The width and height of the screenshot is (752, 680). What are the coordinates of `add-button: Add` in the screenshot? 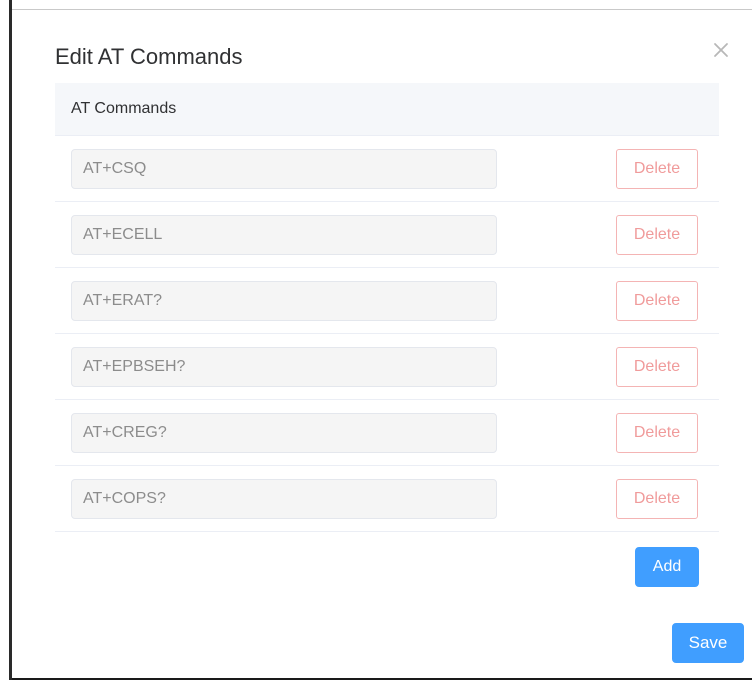 It's located at (667, 567).